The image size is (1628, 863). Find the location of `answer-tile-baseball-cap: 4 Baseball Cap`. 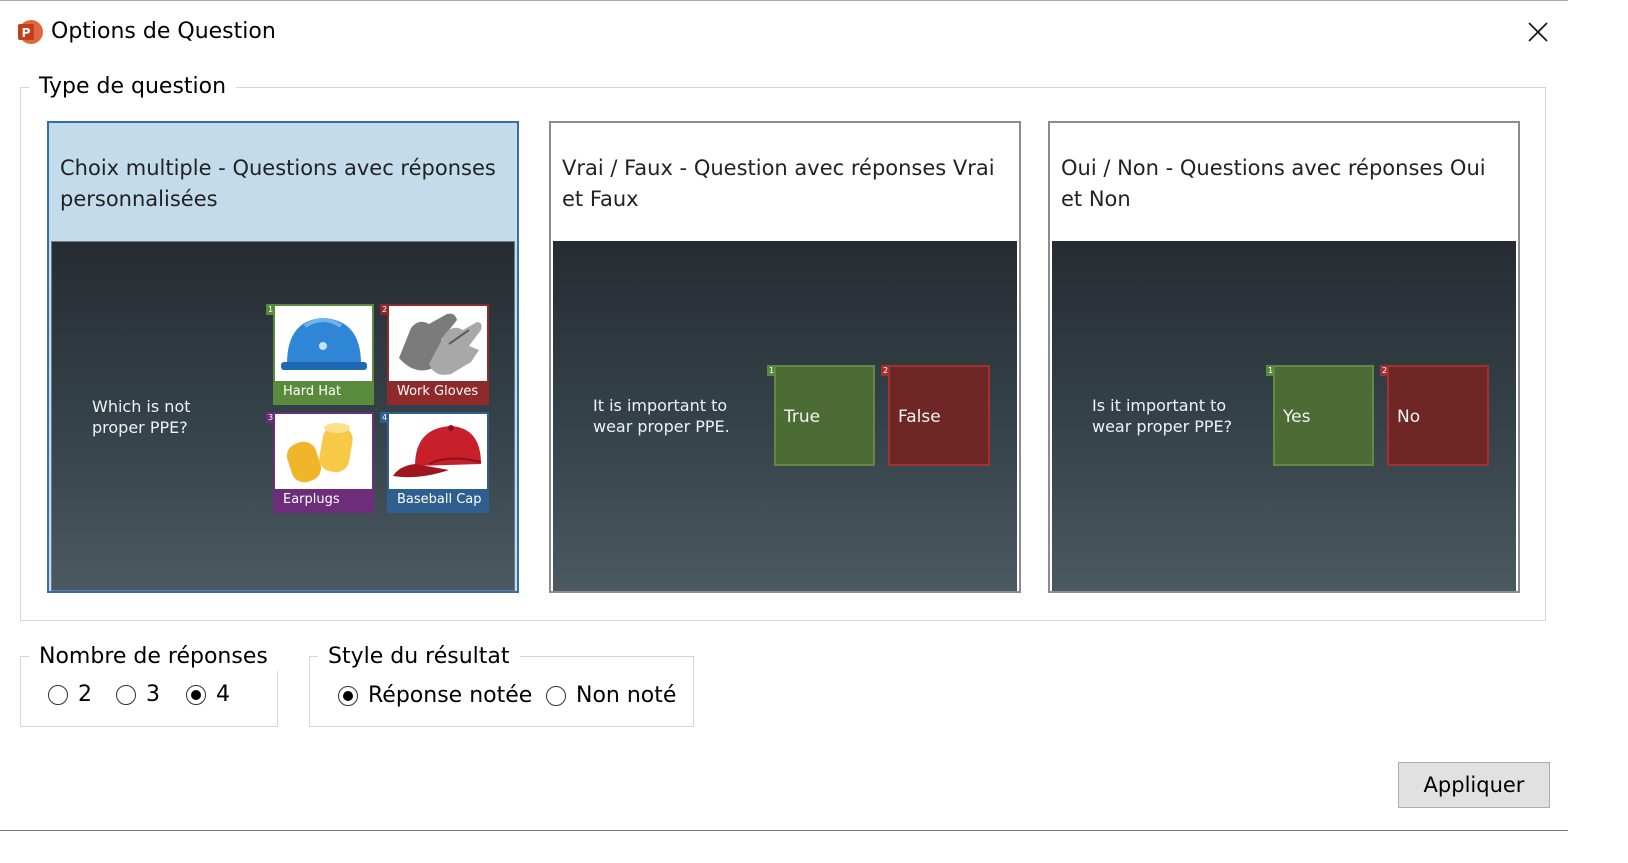

answer-tile-baseball-cap: 4 Baseball Cap is located at coordinates (434, 462).